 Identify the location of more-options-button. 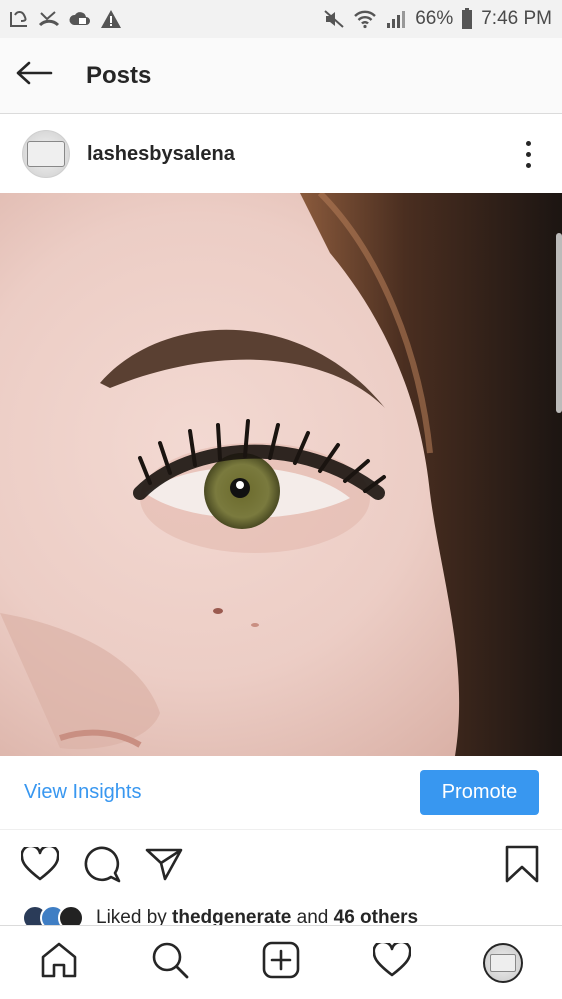
(528, 154).